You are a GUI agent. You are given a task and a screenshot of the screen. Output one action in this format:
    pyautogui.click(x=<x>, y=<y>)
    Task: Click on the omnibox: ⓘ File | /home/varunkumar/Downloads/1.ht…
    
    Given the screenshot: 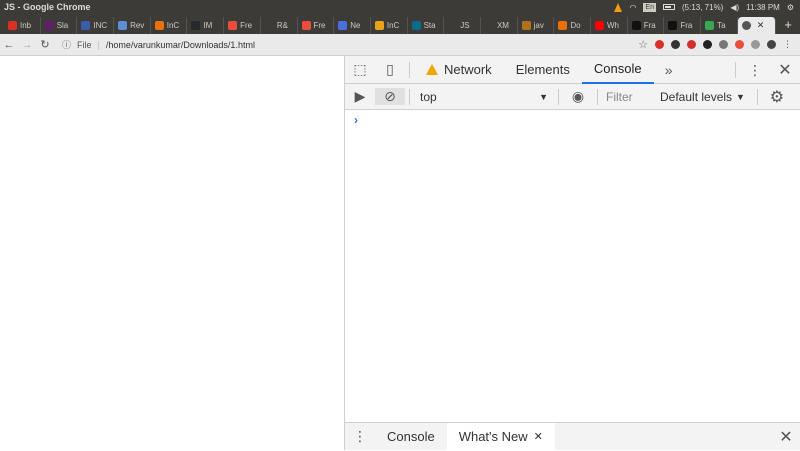 What is the action you would take?
    pyautogui.click(x=350, y=44)
    